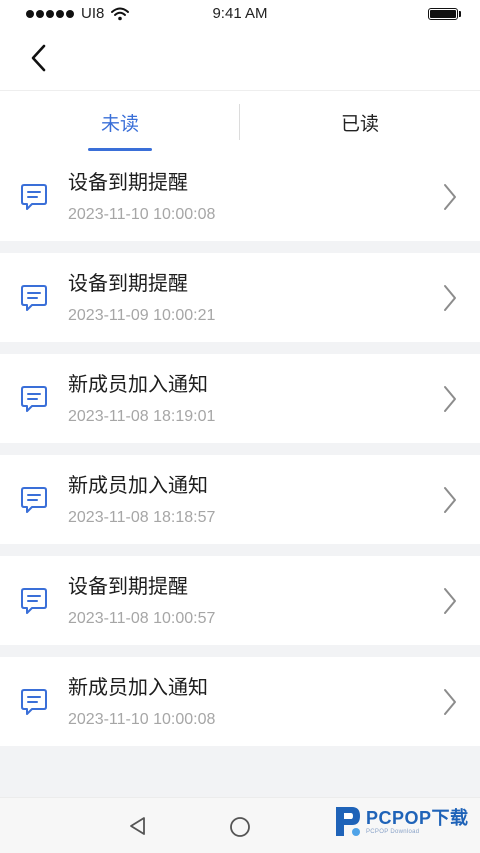 This screenshot has width=480, height=853. I want to click on watermark-subtext: PCPOP Download, so click(393, 832).